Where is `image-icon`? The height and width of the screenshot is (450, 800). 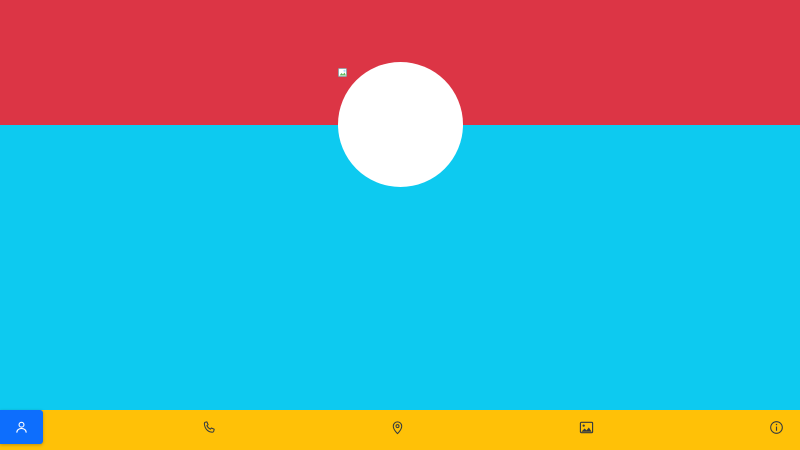 image-icon is located at coordinates (586, 427).